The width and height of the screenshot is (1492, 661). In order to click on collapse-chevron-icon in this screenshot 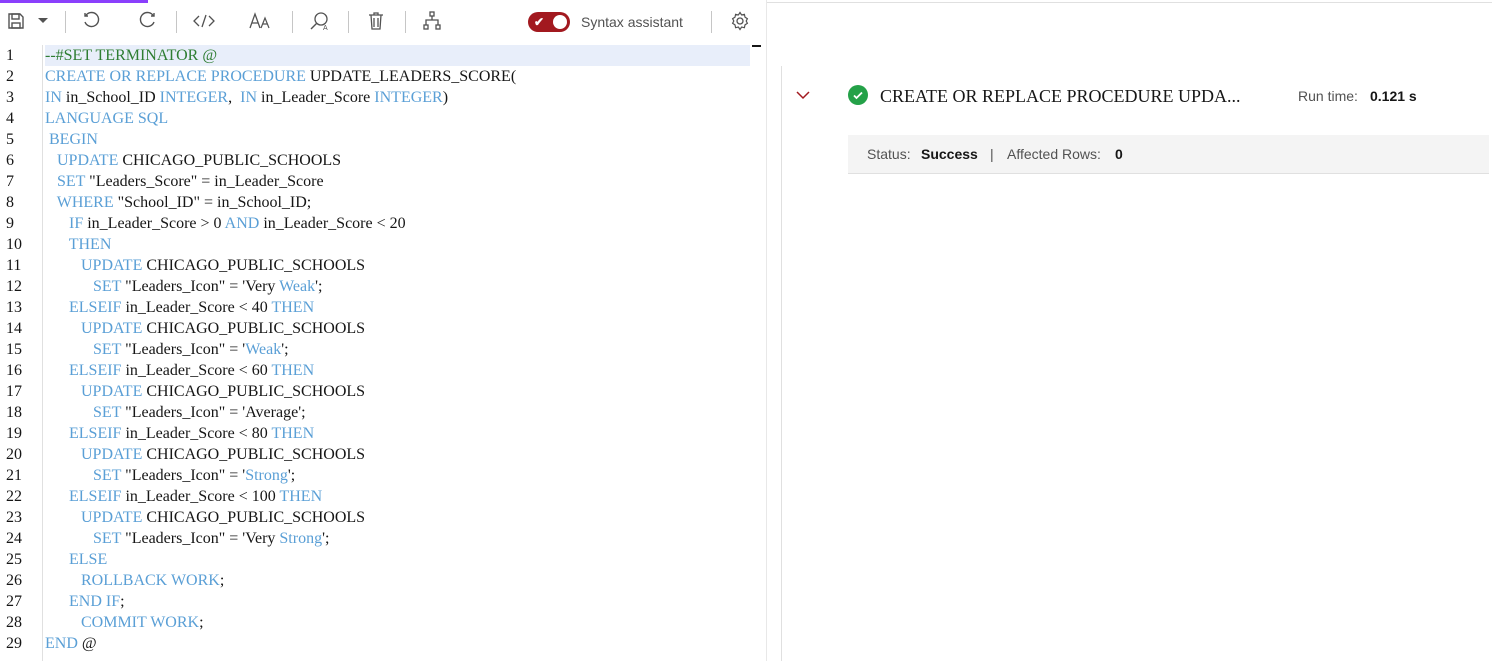, I will do `click(803, 95)`.